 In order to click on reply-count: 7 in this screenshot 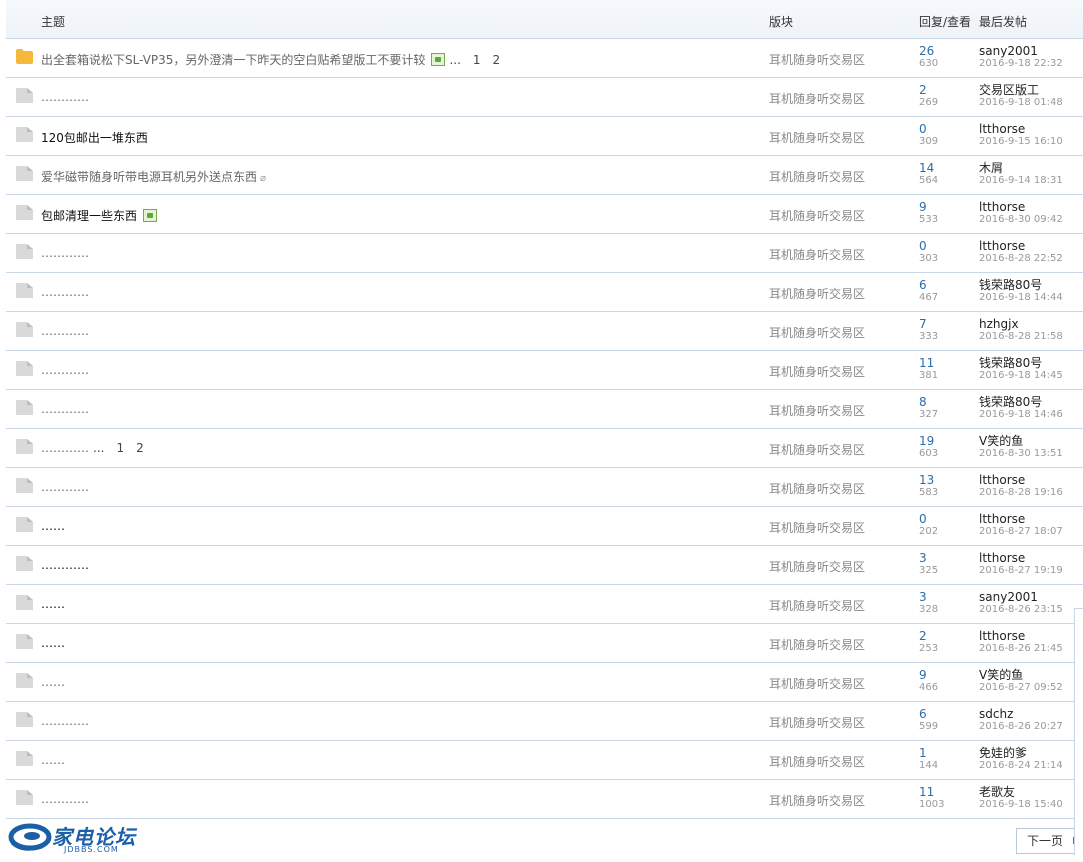, I will do `click(923, 324)`.